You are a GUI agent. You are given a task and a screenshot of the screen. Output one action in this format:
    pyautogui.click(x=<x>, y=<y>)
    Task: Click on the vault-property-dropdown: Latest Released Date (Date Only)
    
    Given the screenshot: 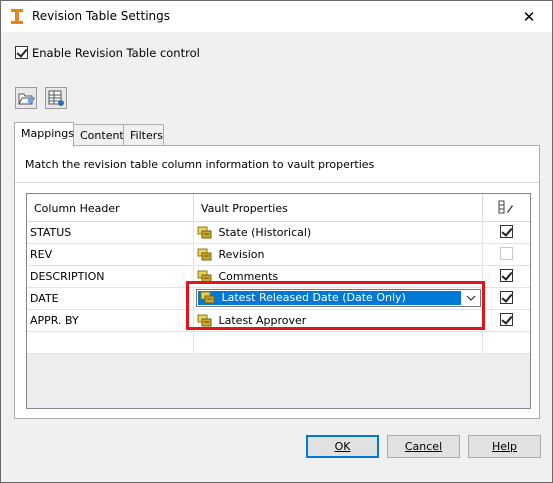 What is the action you would take?
    pyautogui.click(x=338, y=298)
    